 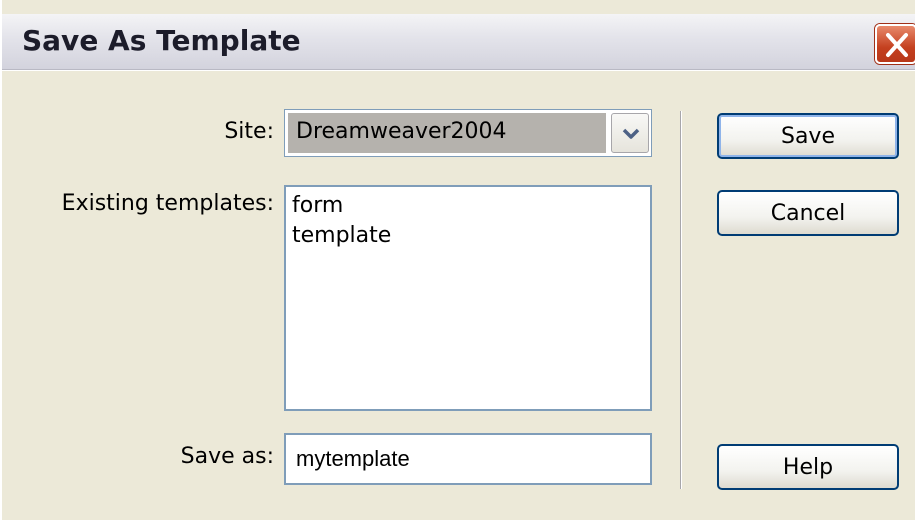 What do you see at coordinates (808, 213) in the screenshot?
I see `cancel-button: Cancel` at bounding box center [808, 213].